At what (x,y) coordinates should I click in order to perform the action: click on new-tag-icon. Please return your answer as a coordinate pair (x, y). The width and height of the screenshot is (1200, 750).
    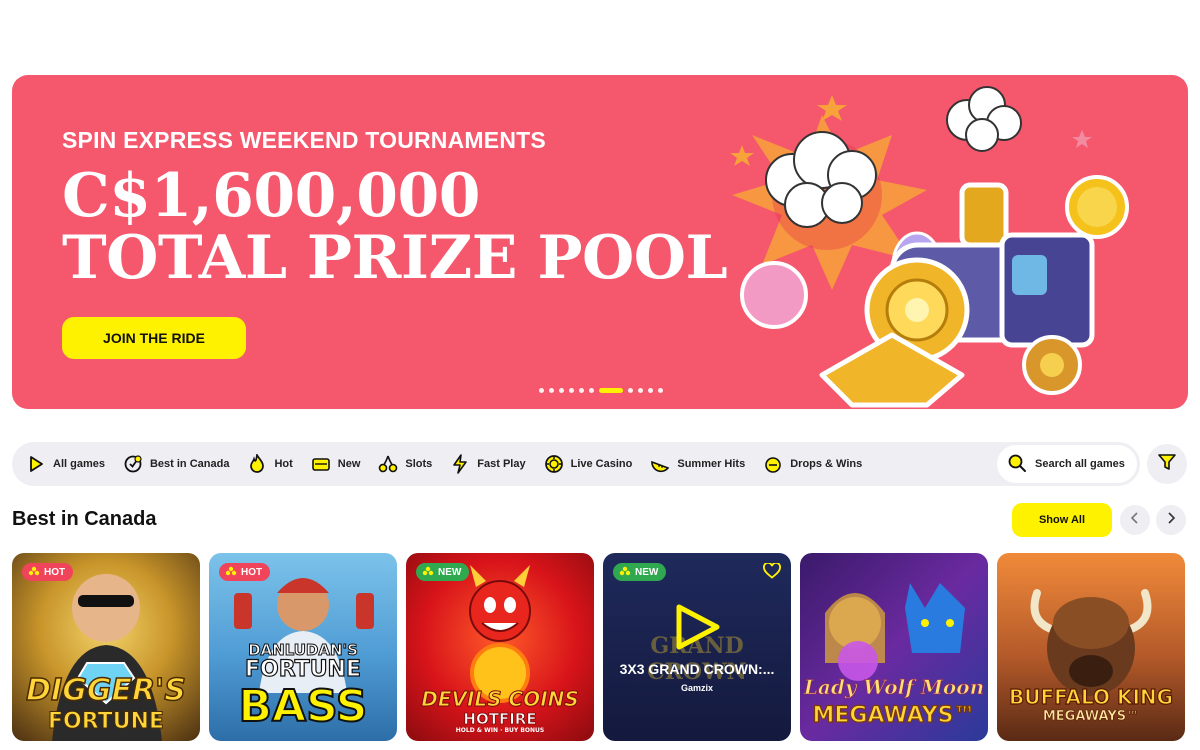
    Looking at the image, I should click on (321, 464).